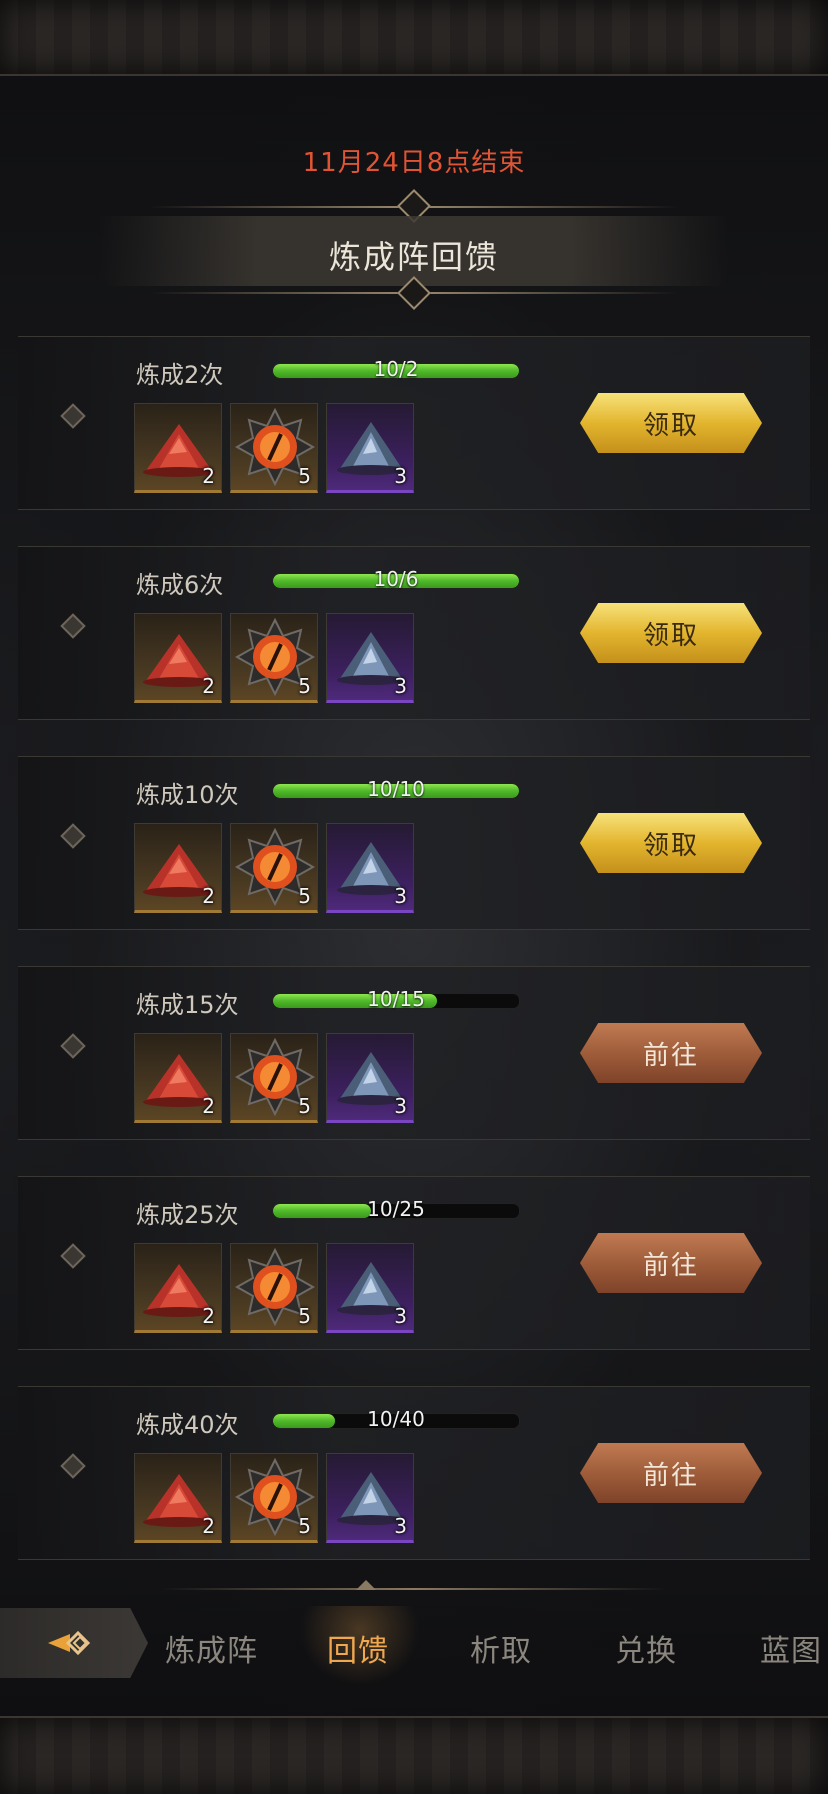 The image size is (828, 1794). I want to click on progress-text: 10/10, so click(396, 789).